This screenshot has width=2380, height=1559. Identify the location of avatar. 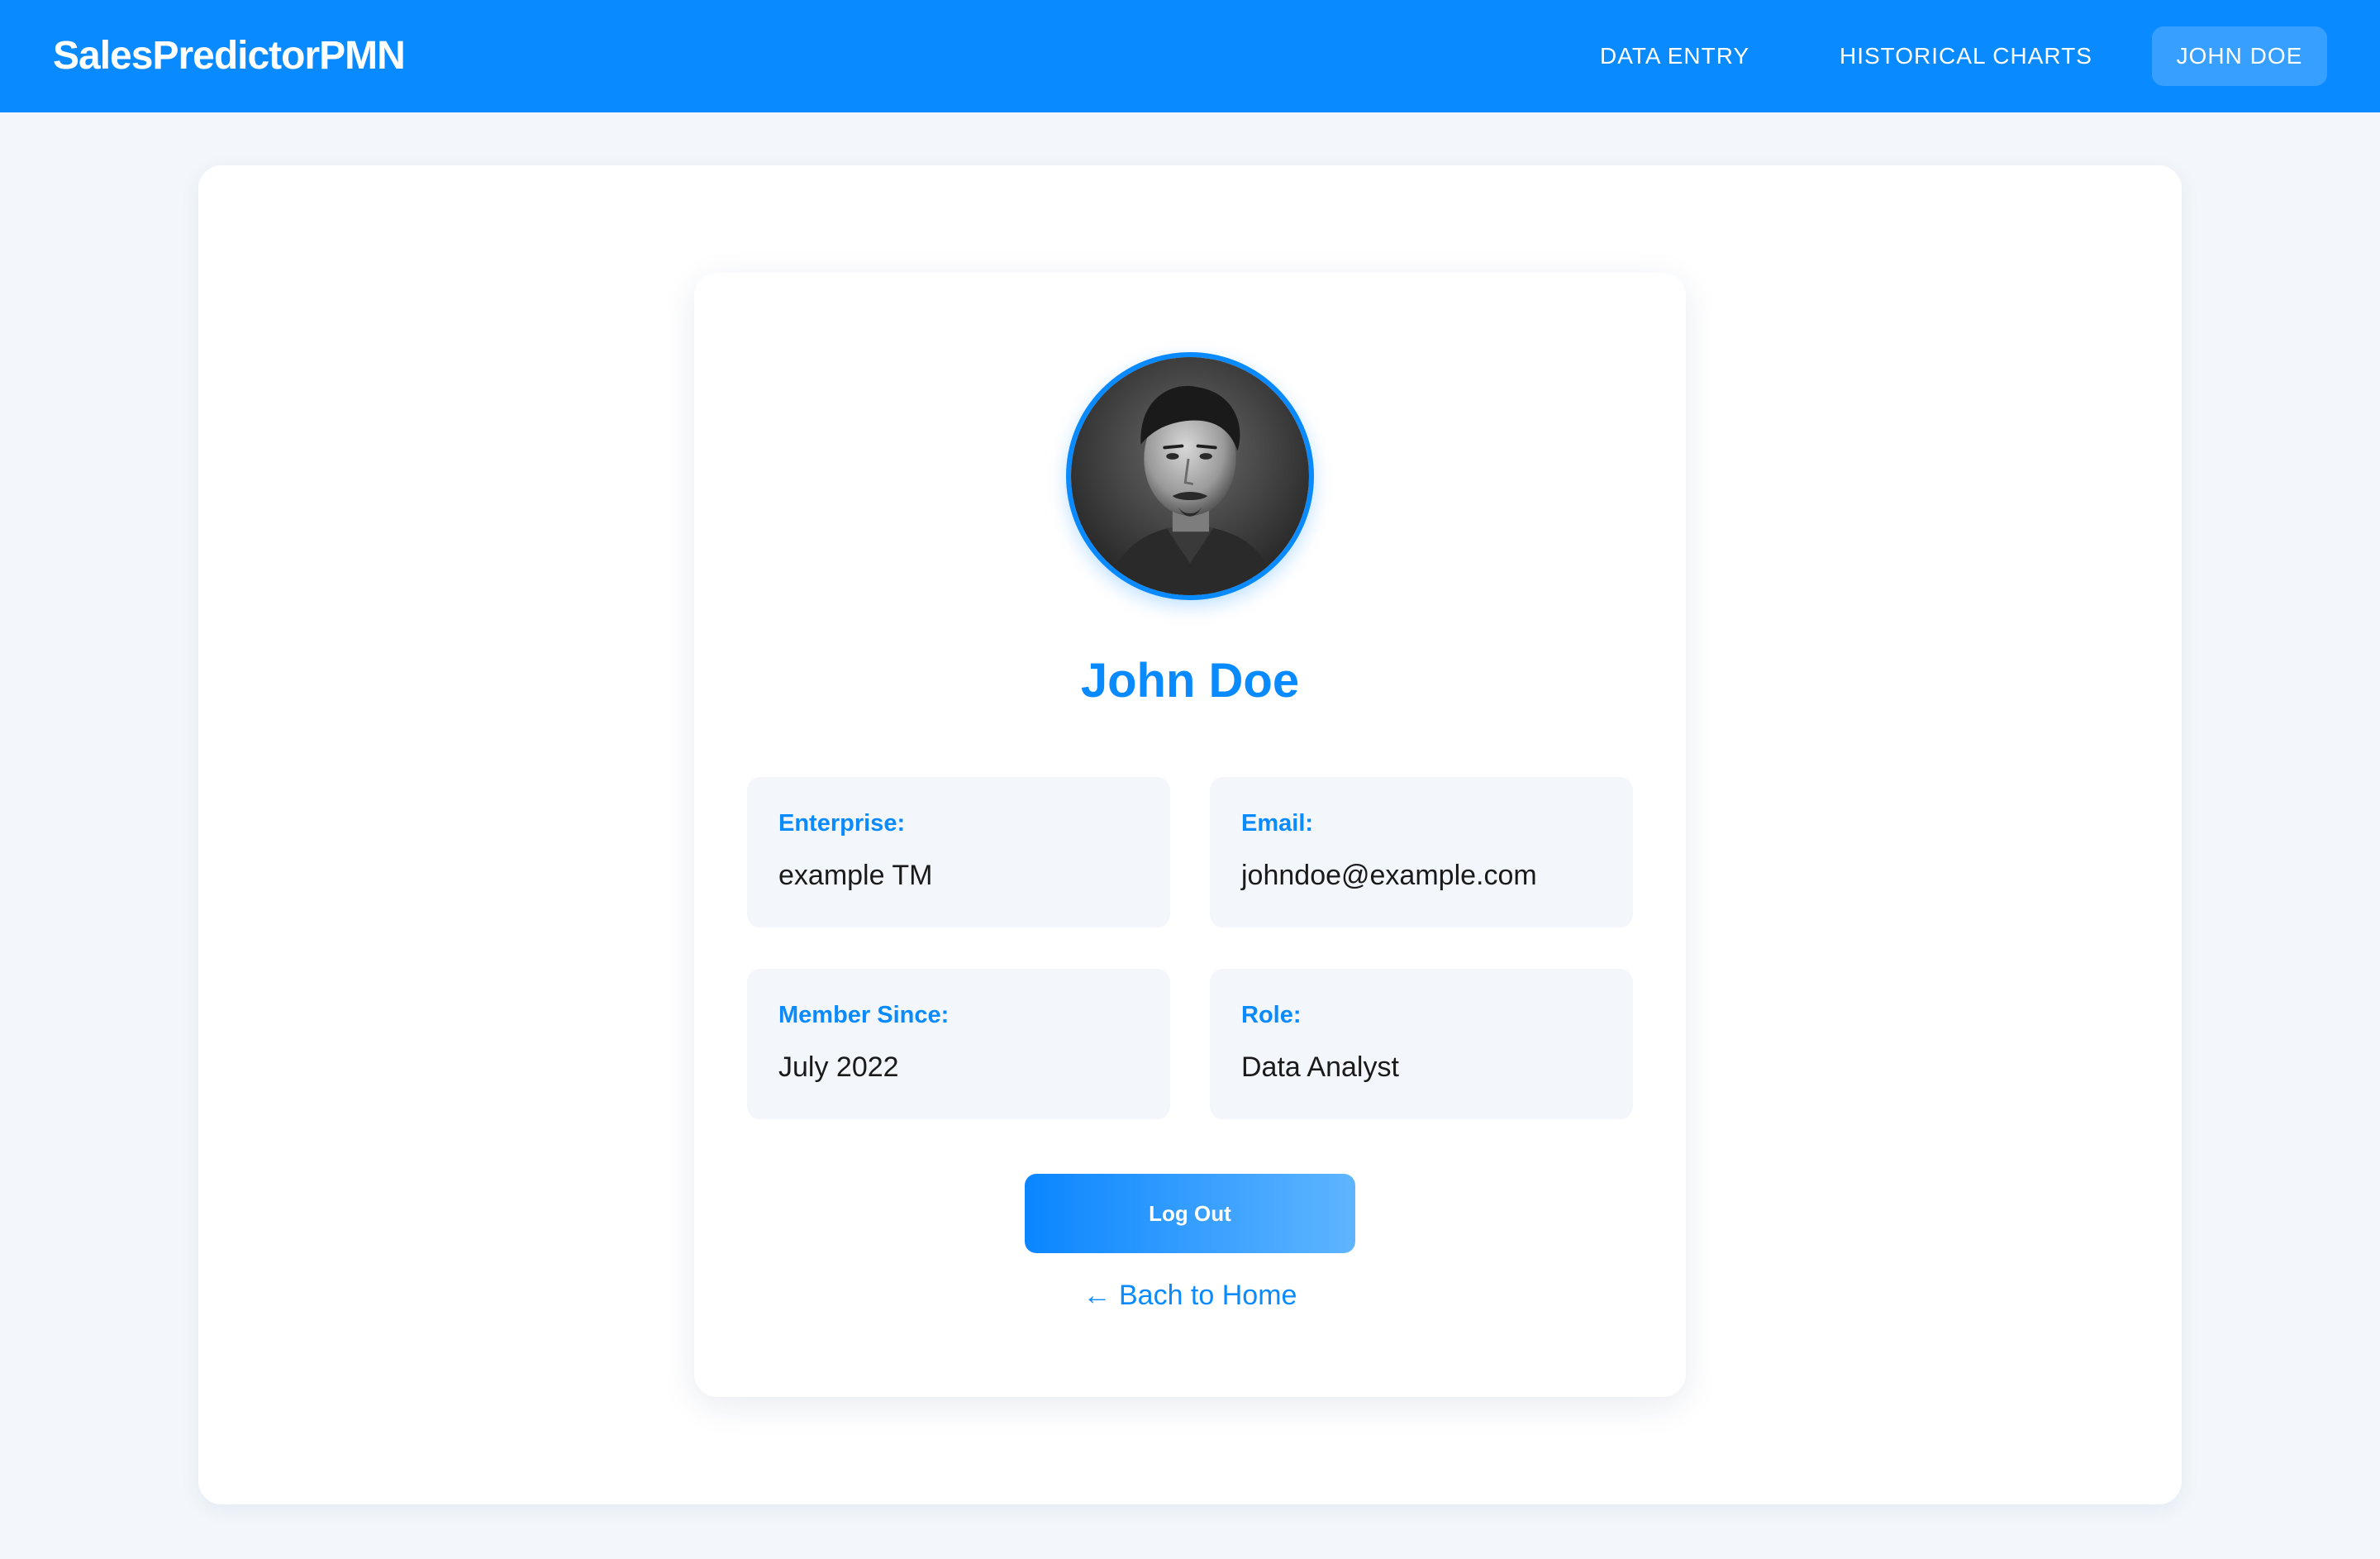
(1190, 476).